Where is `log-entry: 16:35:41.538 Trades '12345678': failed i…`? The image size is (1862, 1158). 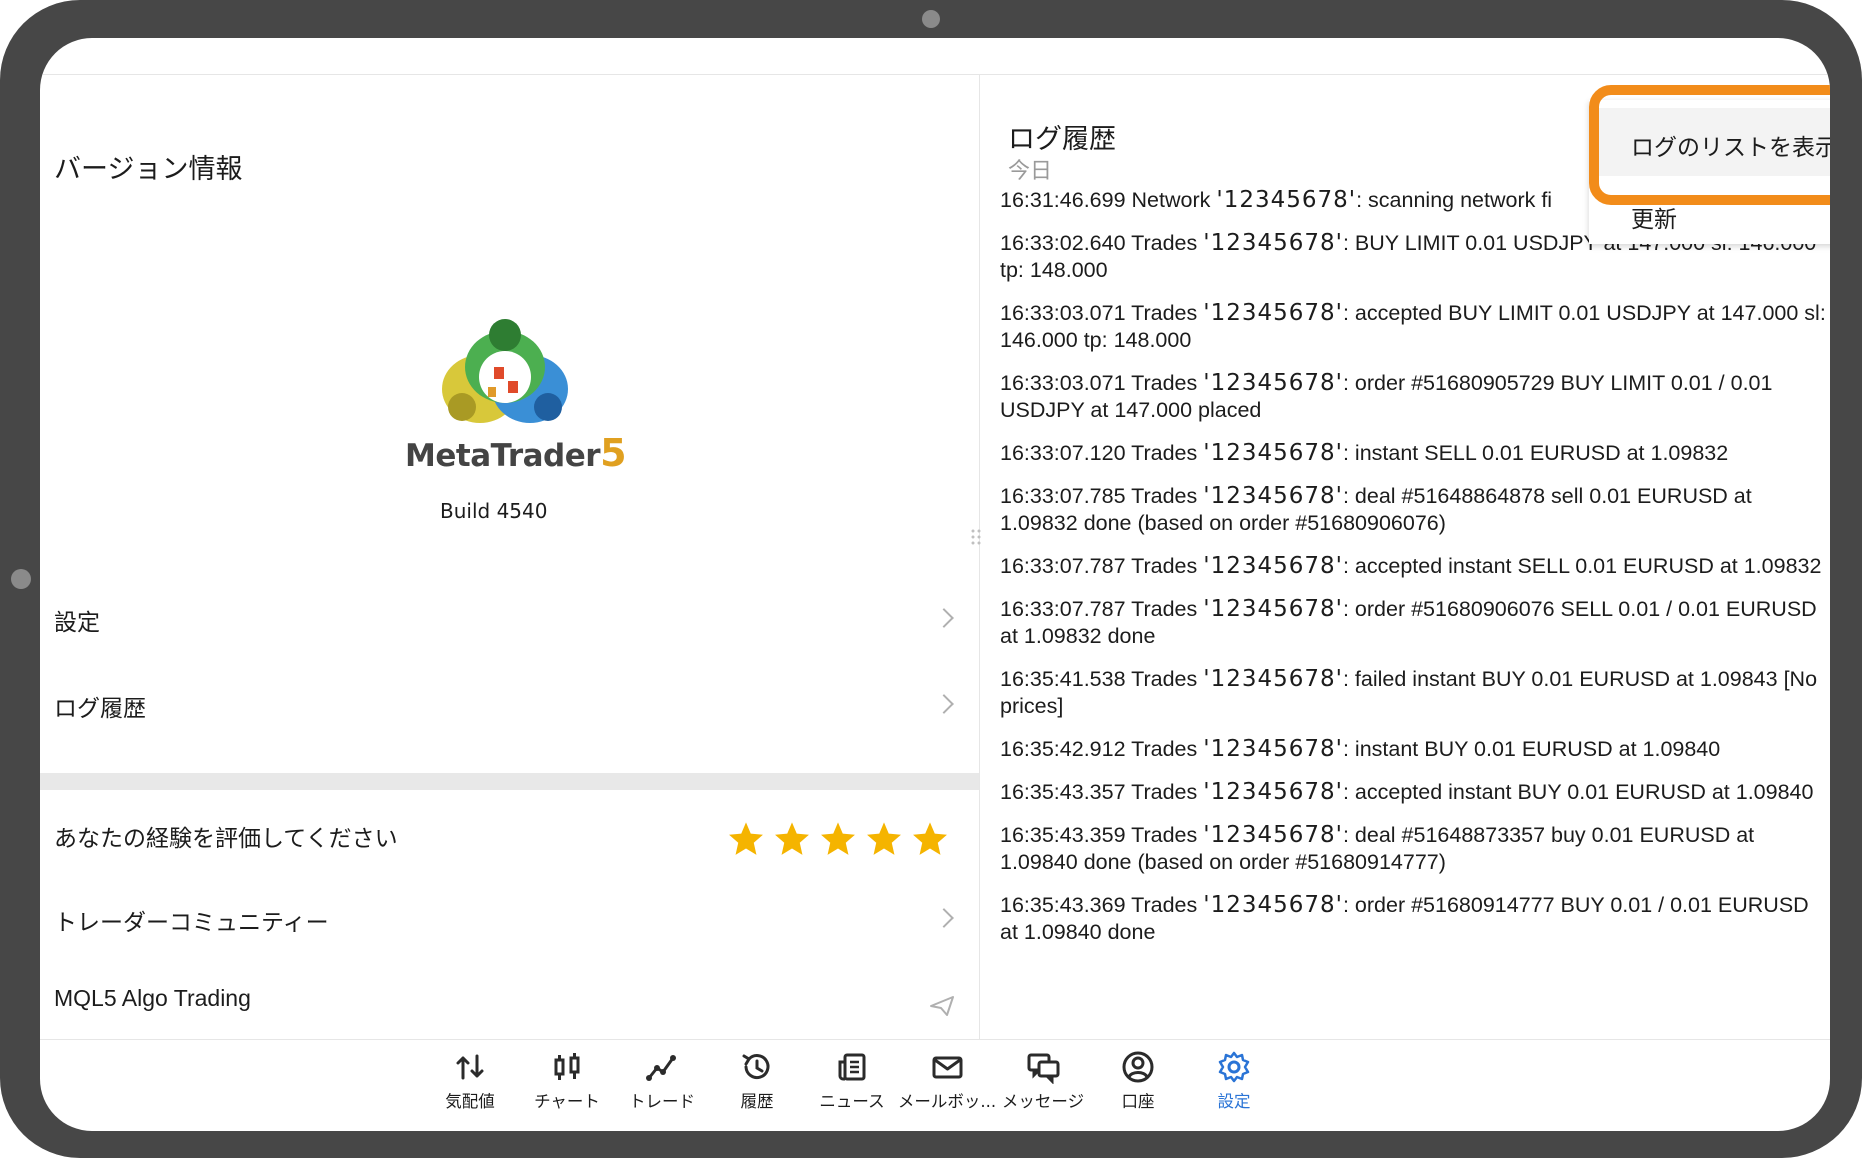
log-entry: 16:35:41.538 Trades '12345678': failed i… is located at coordinates (1415, 693).